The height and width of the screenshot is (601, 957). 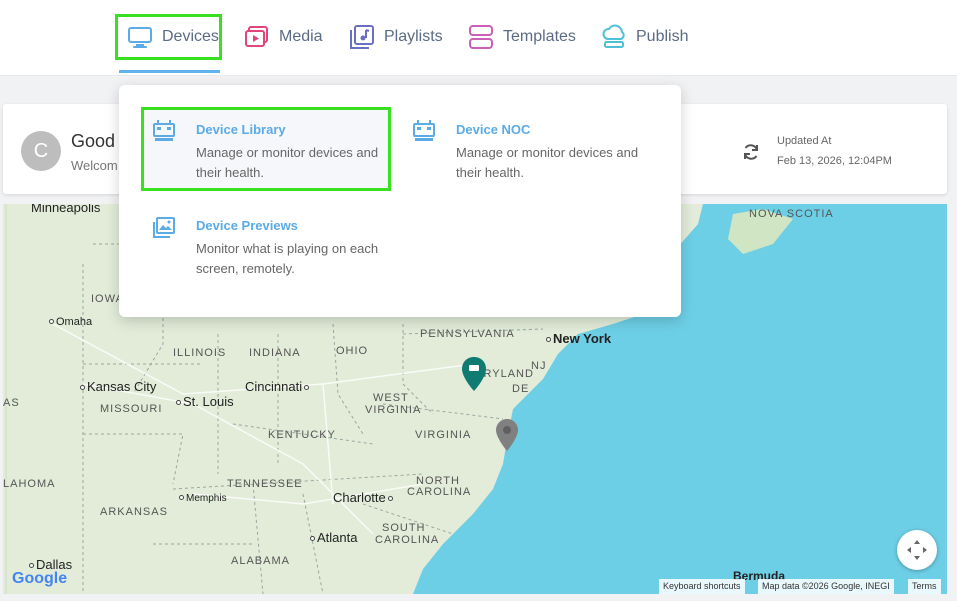 I want to click on map-label-as: AS, so click(x=11, y=403).